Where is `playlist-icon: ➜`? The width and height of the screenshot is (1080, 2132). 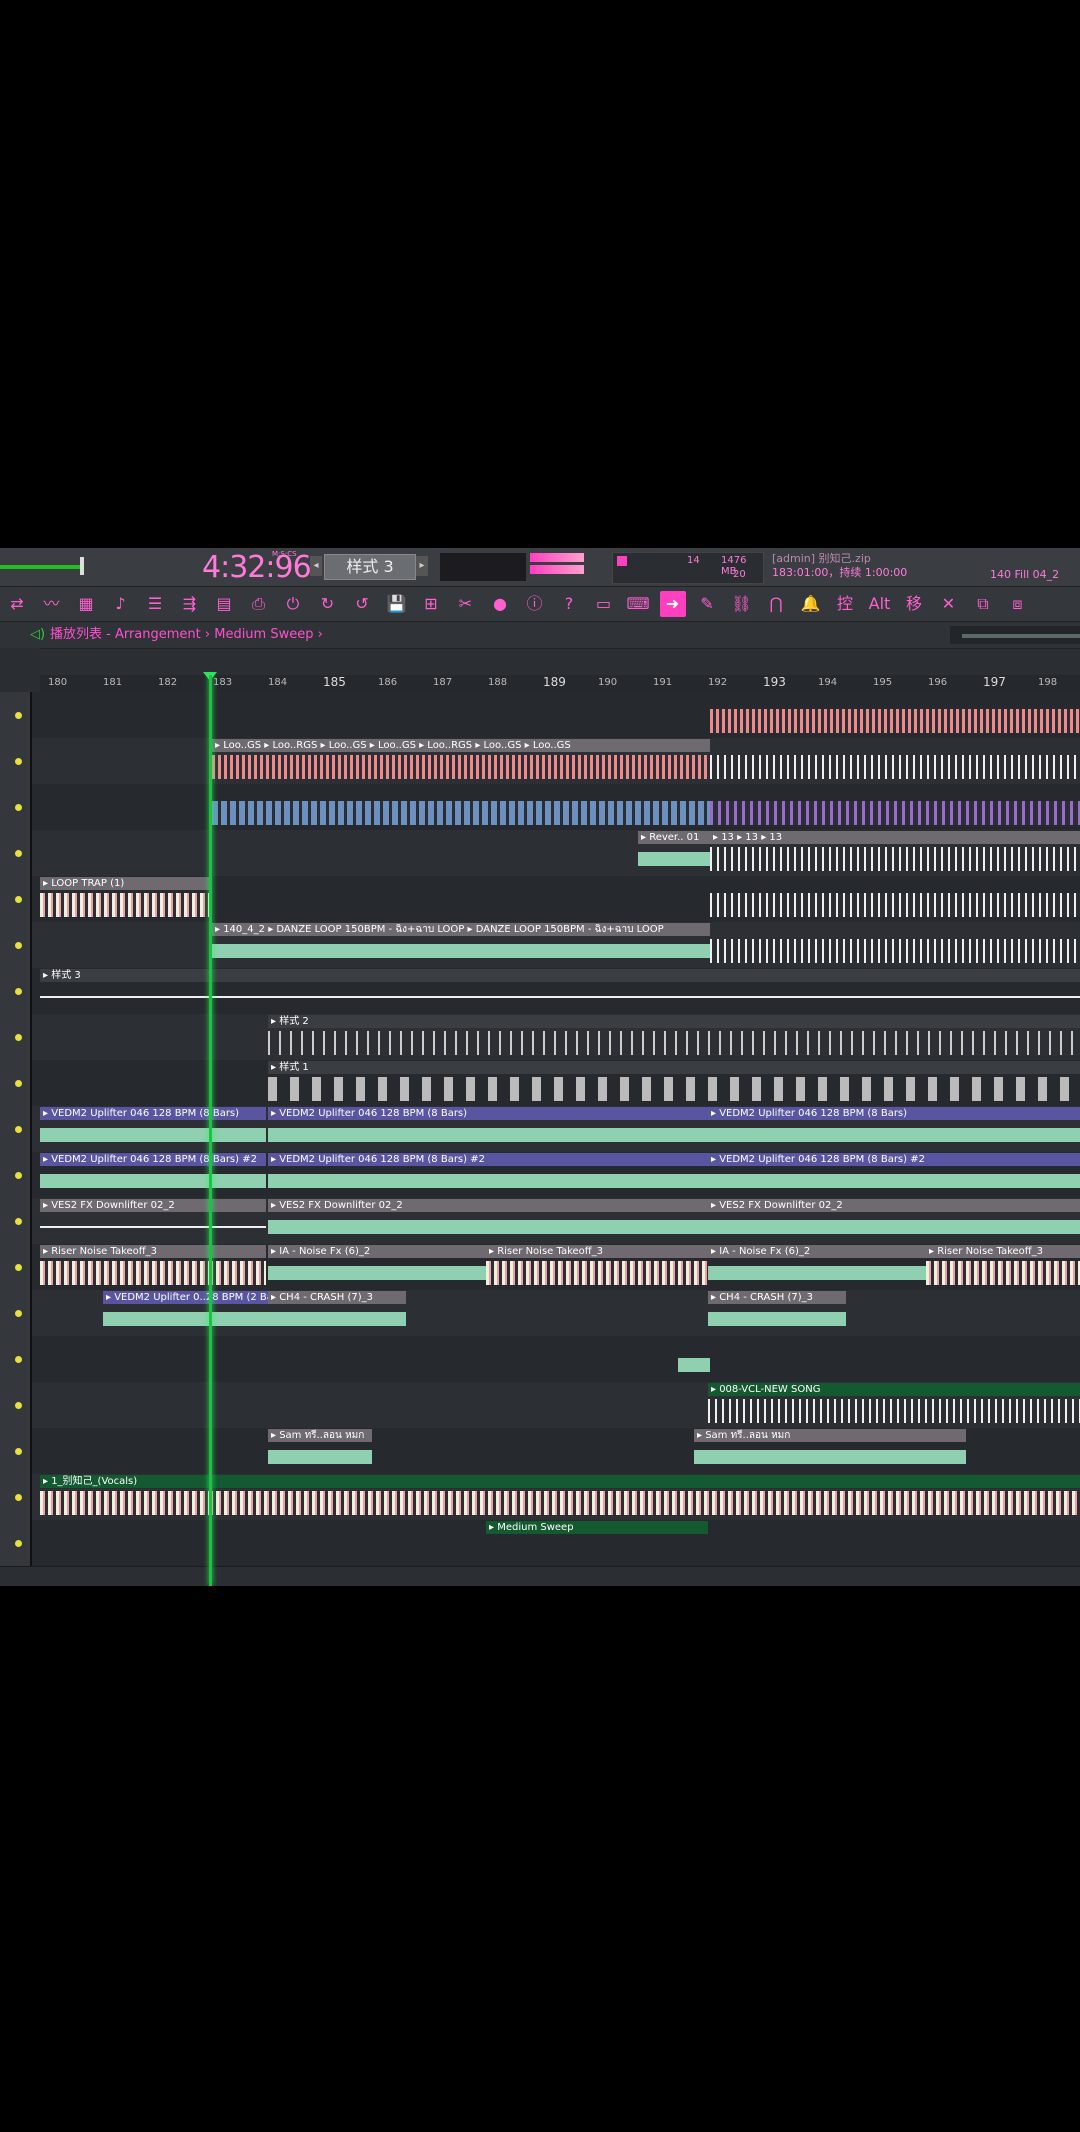 playlist-icon: ➜ is located at coordinates (672, 604).